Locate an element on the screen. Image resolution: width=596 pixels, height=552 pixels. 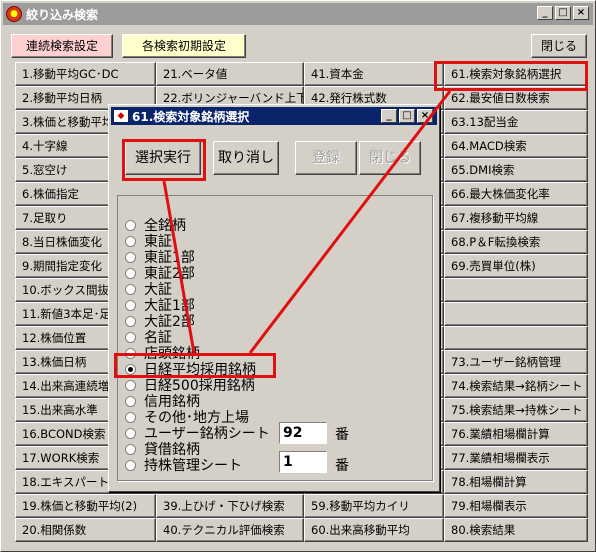
annotation-line-button-to-option is located at coordinates (179, 267).